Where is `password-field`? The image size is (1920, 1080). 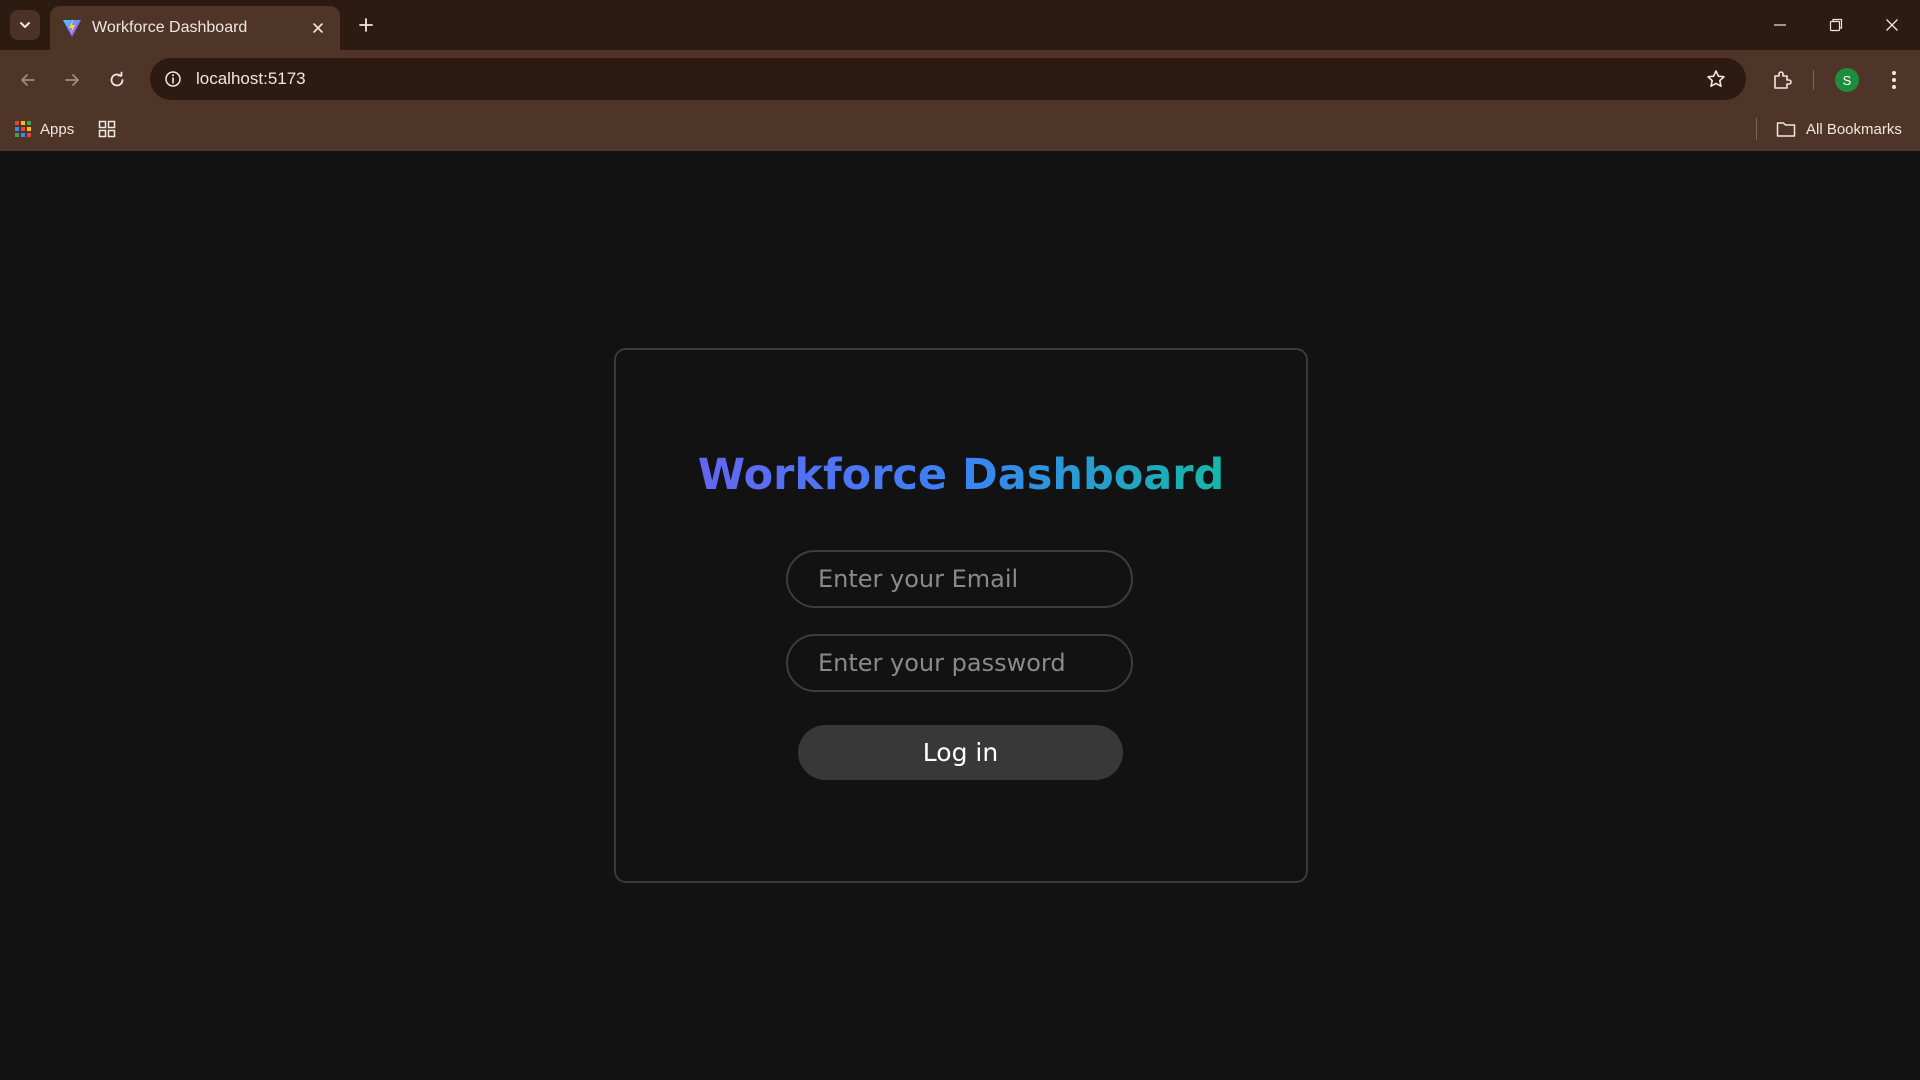
password-field is located at coordinates (959, 663).